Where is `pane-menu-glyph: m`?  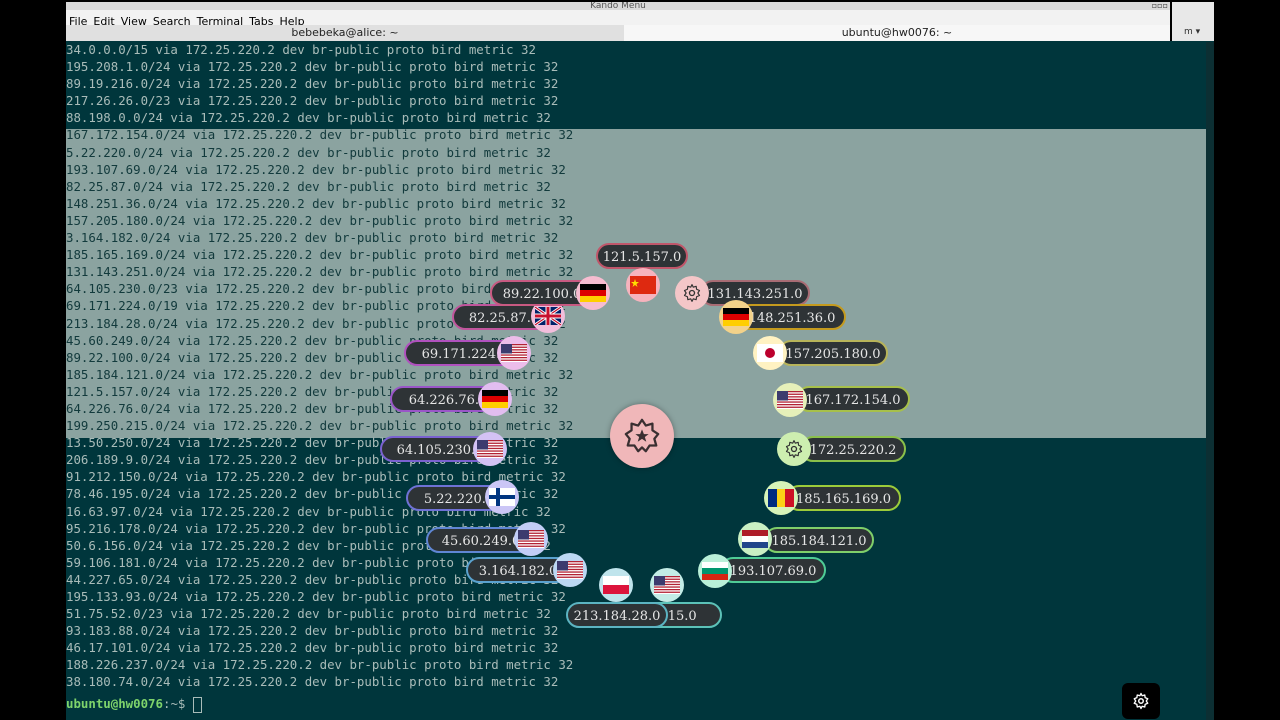
pane-menu-glyph: m is located at coordinates (1188, 32).